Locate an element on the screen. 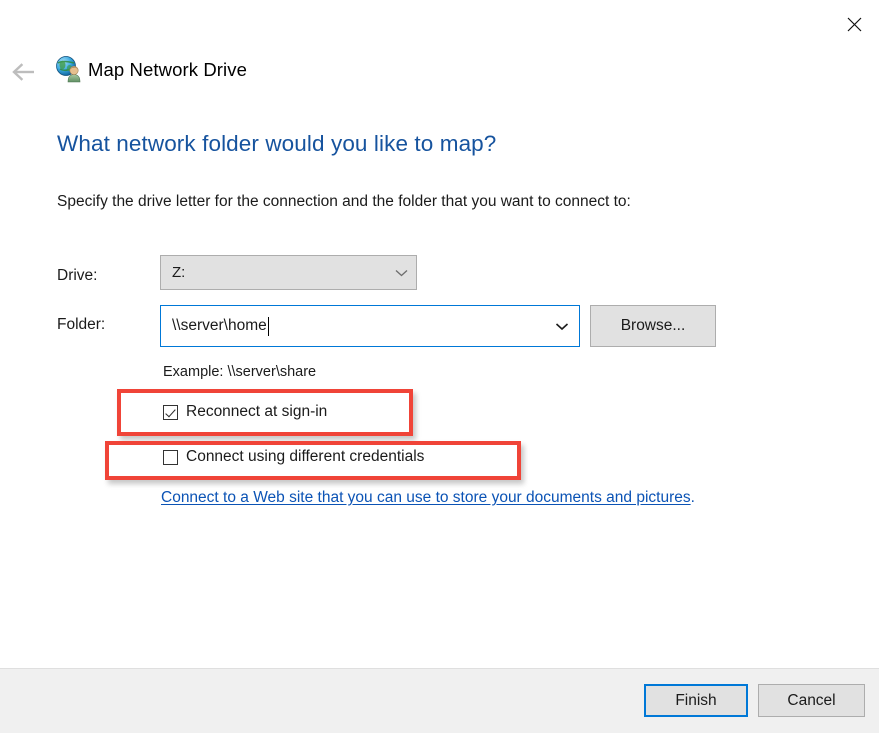 This screenshot has width=879, height=733. connect-different-credentials-checkbox-row: Connect using different credentials is located at coordinates (293, 457).